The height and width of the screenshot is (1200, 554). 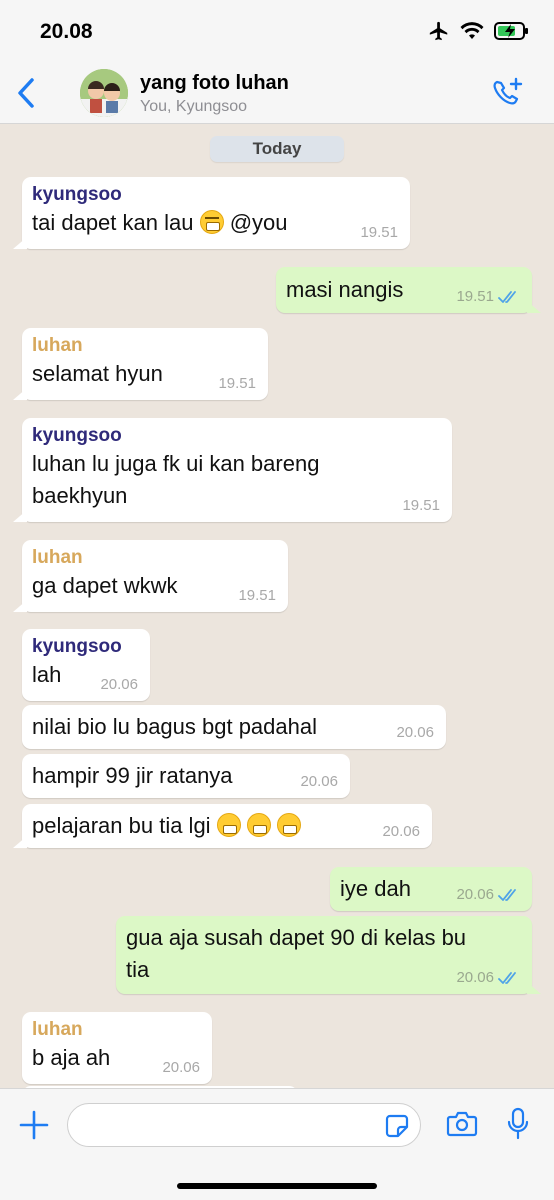 What do you see at coordinates (211, 222) in the screenshot?
I see `rolling-laughing-emoji` at bounding box center [211, 222].